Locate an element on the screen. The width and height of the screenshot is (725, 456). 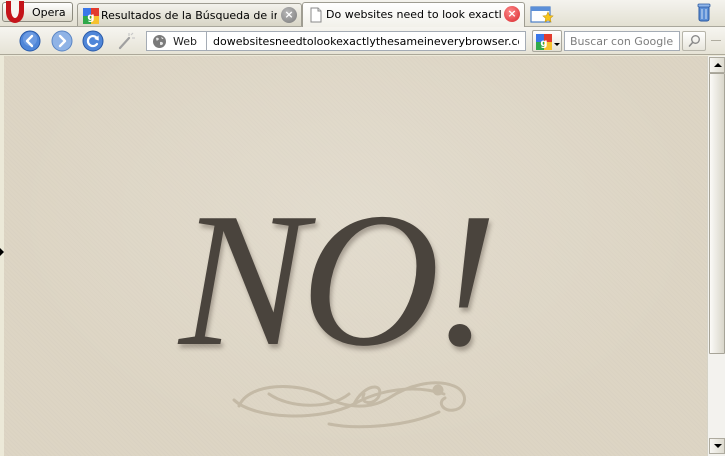
google-icon: g is located at coordinates (544, 42).